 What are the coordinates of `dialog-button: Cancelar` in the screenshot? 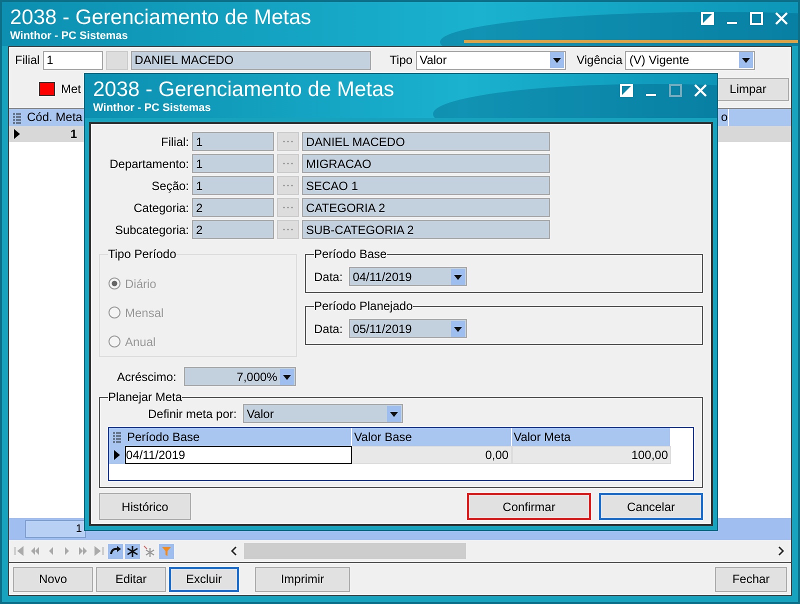 It's located at (651, 506).